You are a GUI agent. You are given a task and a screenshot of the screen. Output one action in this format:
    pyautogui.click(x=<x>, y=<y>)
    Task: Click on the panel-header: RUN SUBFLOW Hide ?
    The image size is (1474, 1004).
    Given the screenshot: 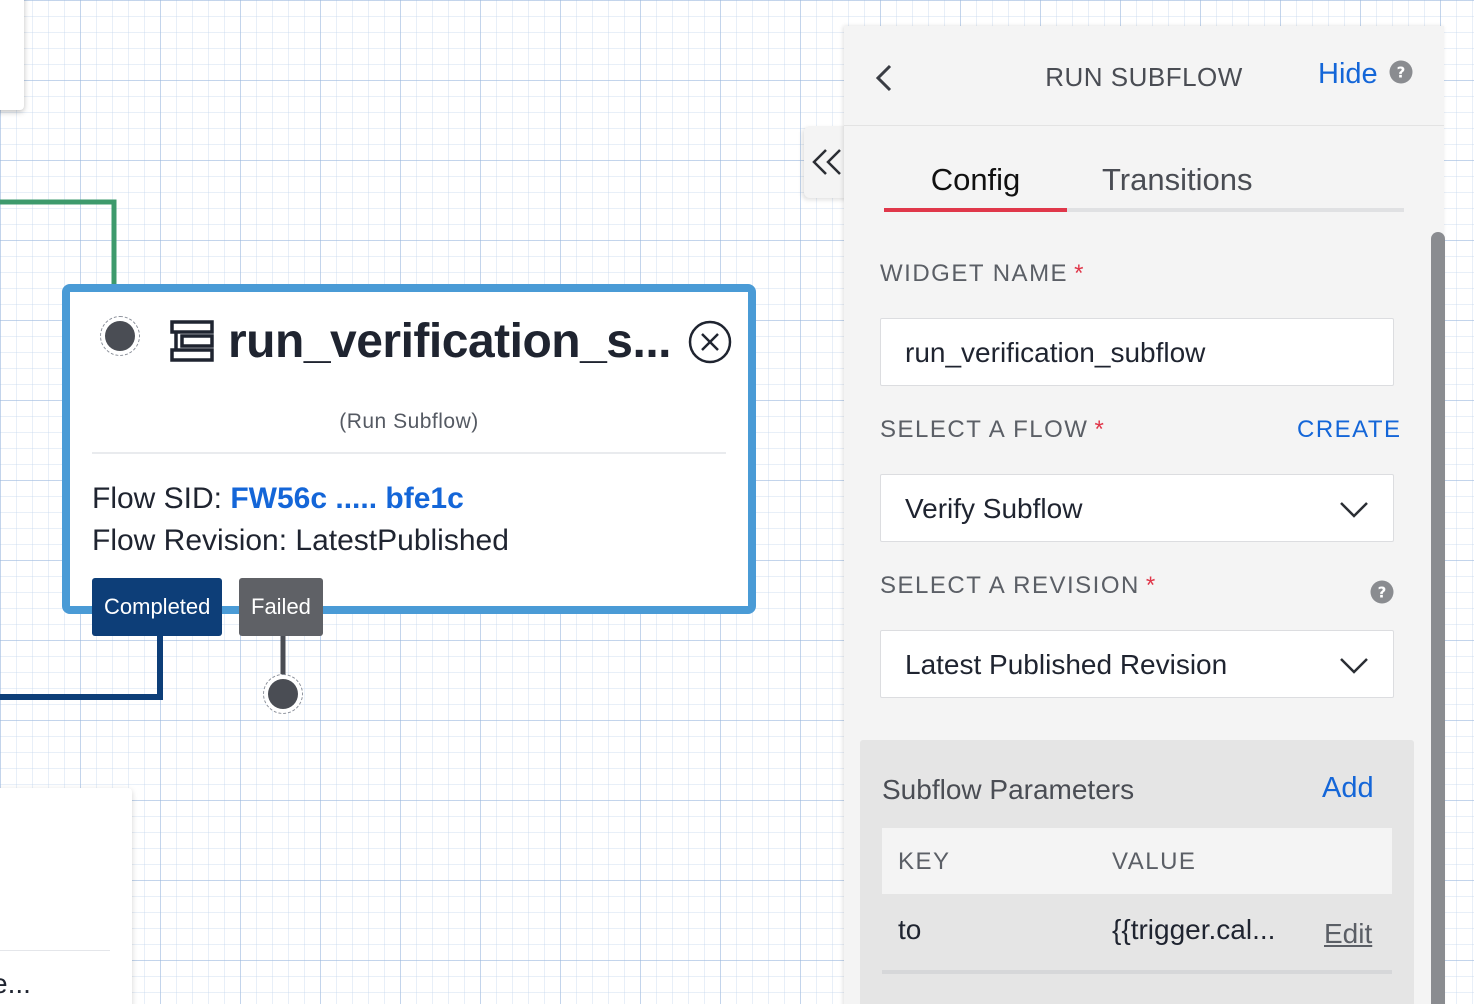 What is the action you would take?
    pyautogui.click(x=1144, y=76)
    